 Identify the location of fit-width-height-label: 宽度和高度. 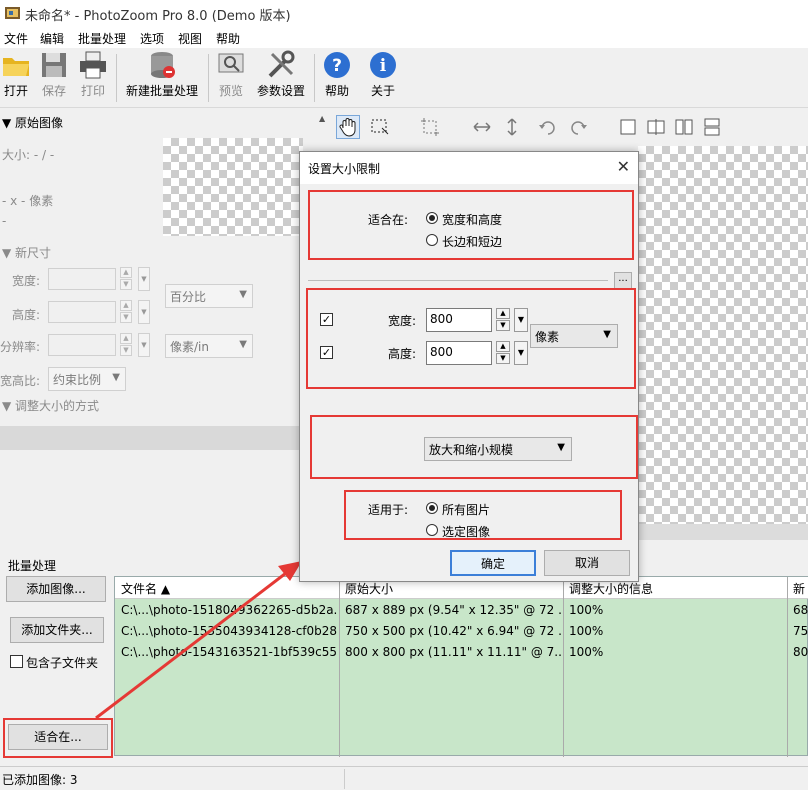
(472, 220).